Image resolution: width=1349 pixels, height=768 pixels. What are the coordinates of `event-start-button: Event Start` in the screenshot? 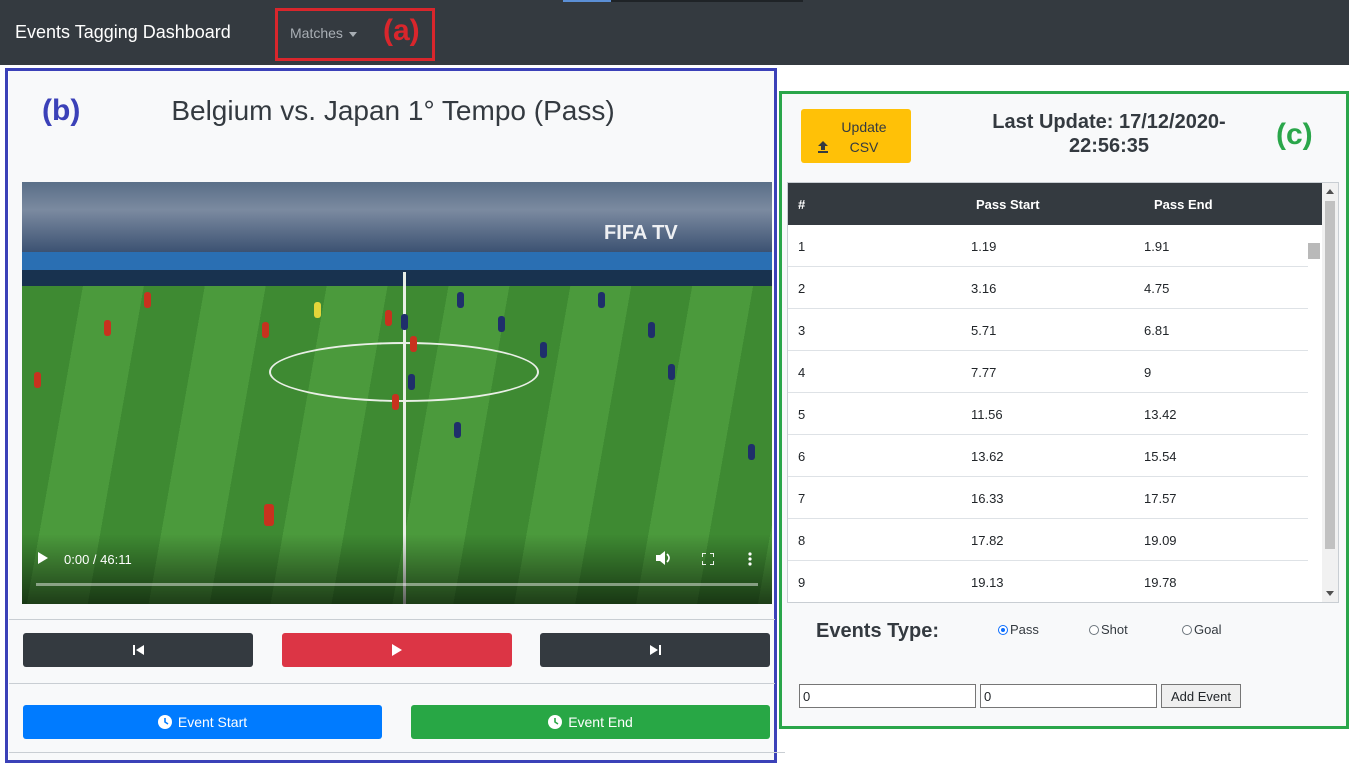 It's located at (202, 722).